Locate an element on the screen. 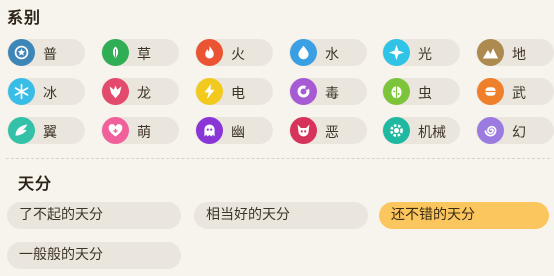 This screenshot has width=554, height=276. type-label: 火 is located at coordinates (238, 55).